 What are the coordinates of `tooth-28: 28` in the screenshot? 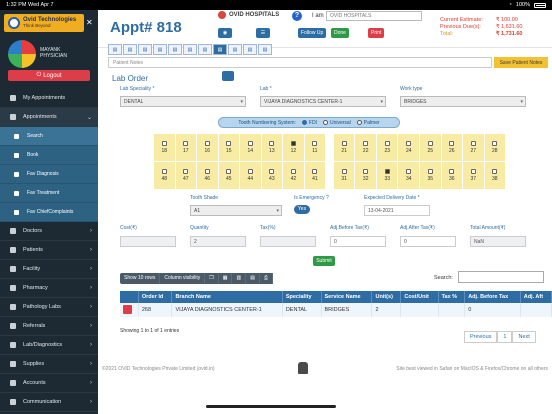 It's located at (495, 147).